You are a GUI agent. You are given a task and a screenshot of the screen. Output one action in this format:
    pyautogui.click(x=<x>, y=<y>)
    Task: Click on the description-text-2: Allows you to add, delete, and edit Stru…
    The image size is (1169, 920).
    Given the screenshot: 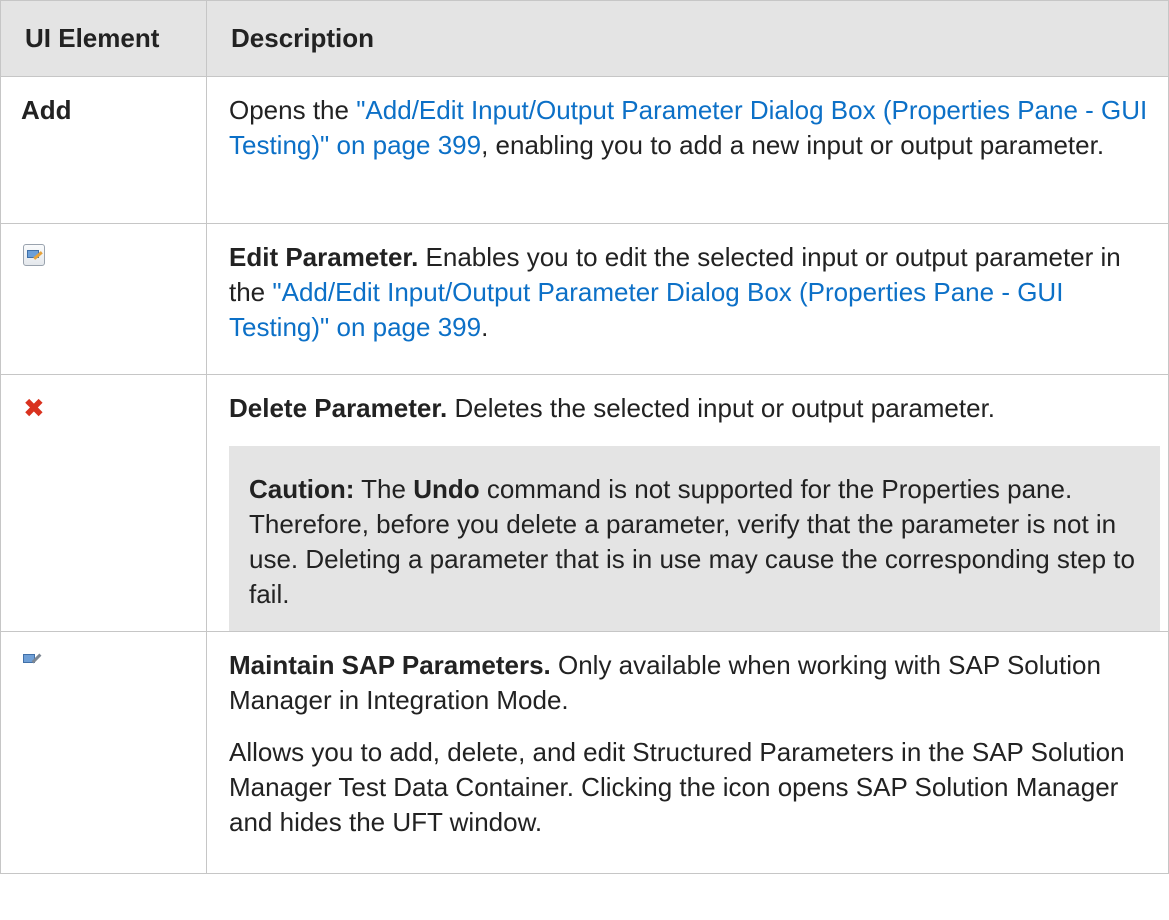 What is the action you would take?
    pyautogui.click(x=677, y=787)
    